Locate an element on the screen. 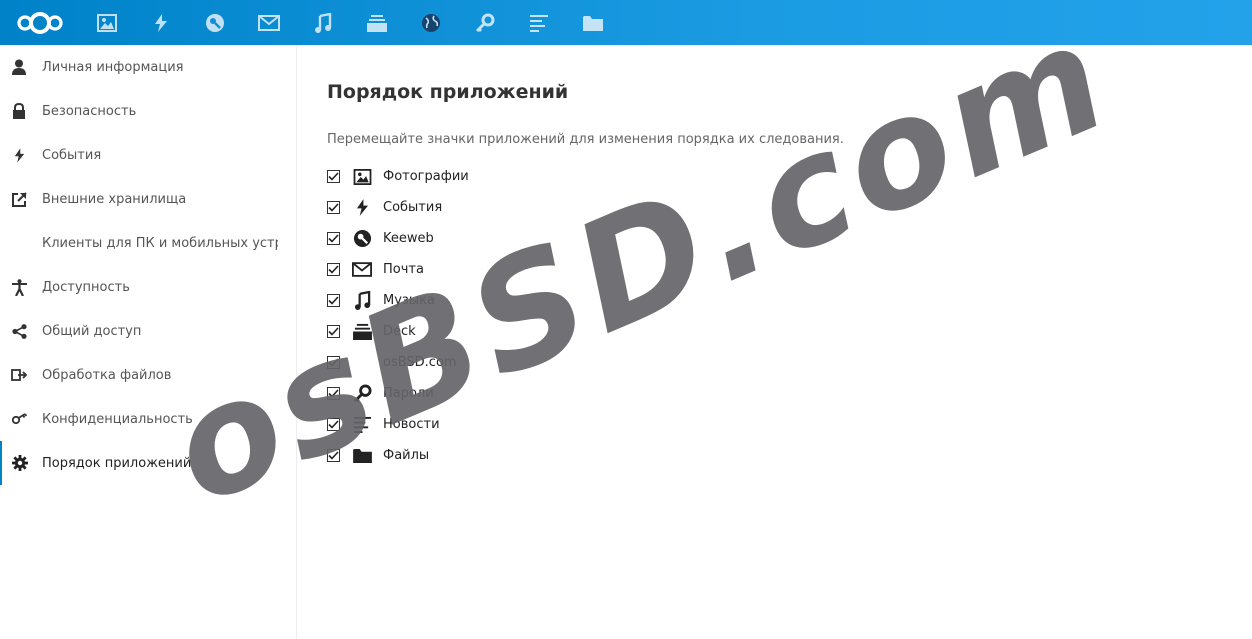  sidebar-item-external-storage: Внешние хранилища is located at coordinates (148, 199).